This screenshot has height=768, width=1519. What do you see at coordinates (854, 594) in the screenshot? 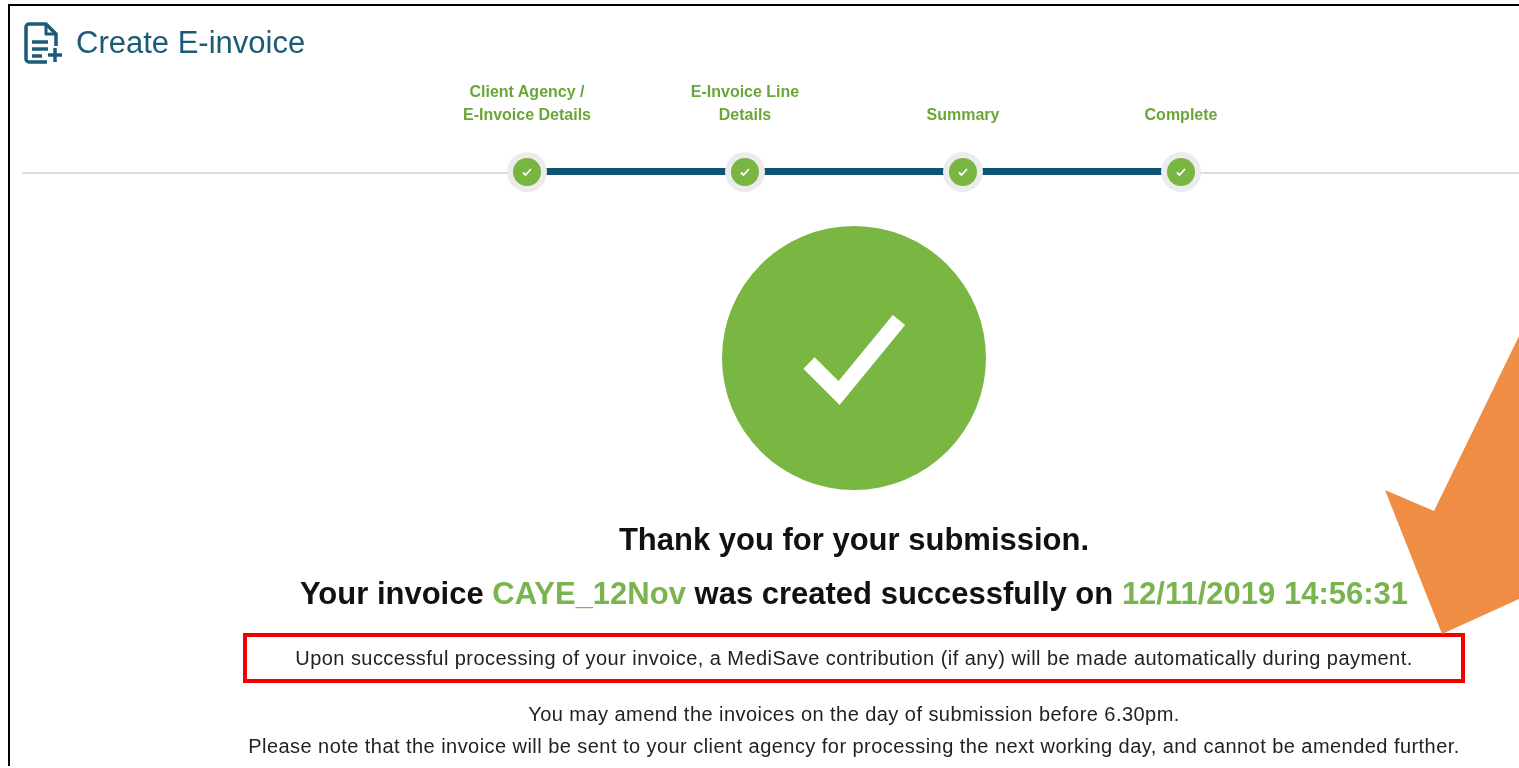
I see `invoice-confirmation: Your invoice CAYE_12Nov was created successfully on 12/11/2019 14:56:31` at bounding box center [854, 594].